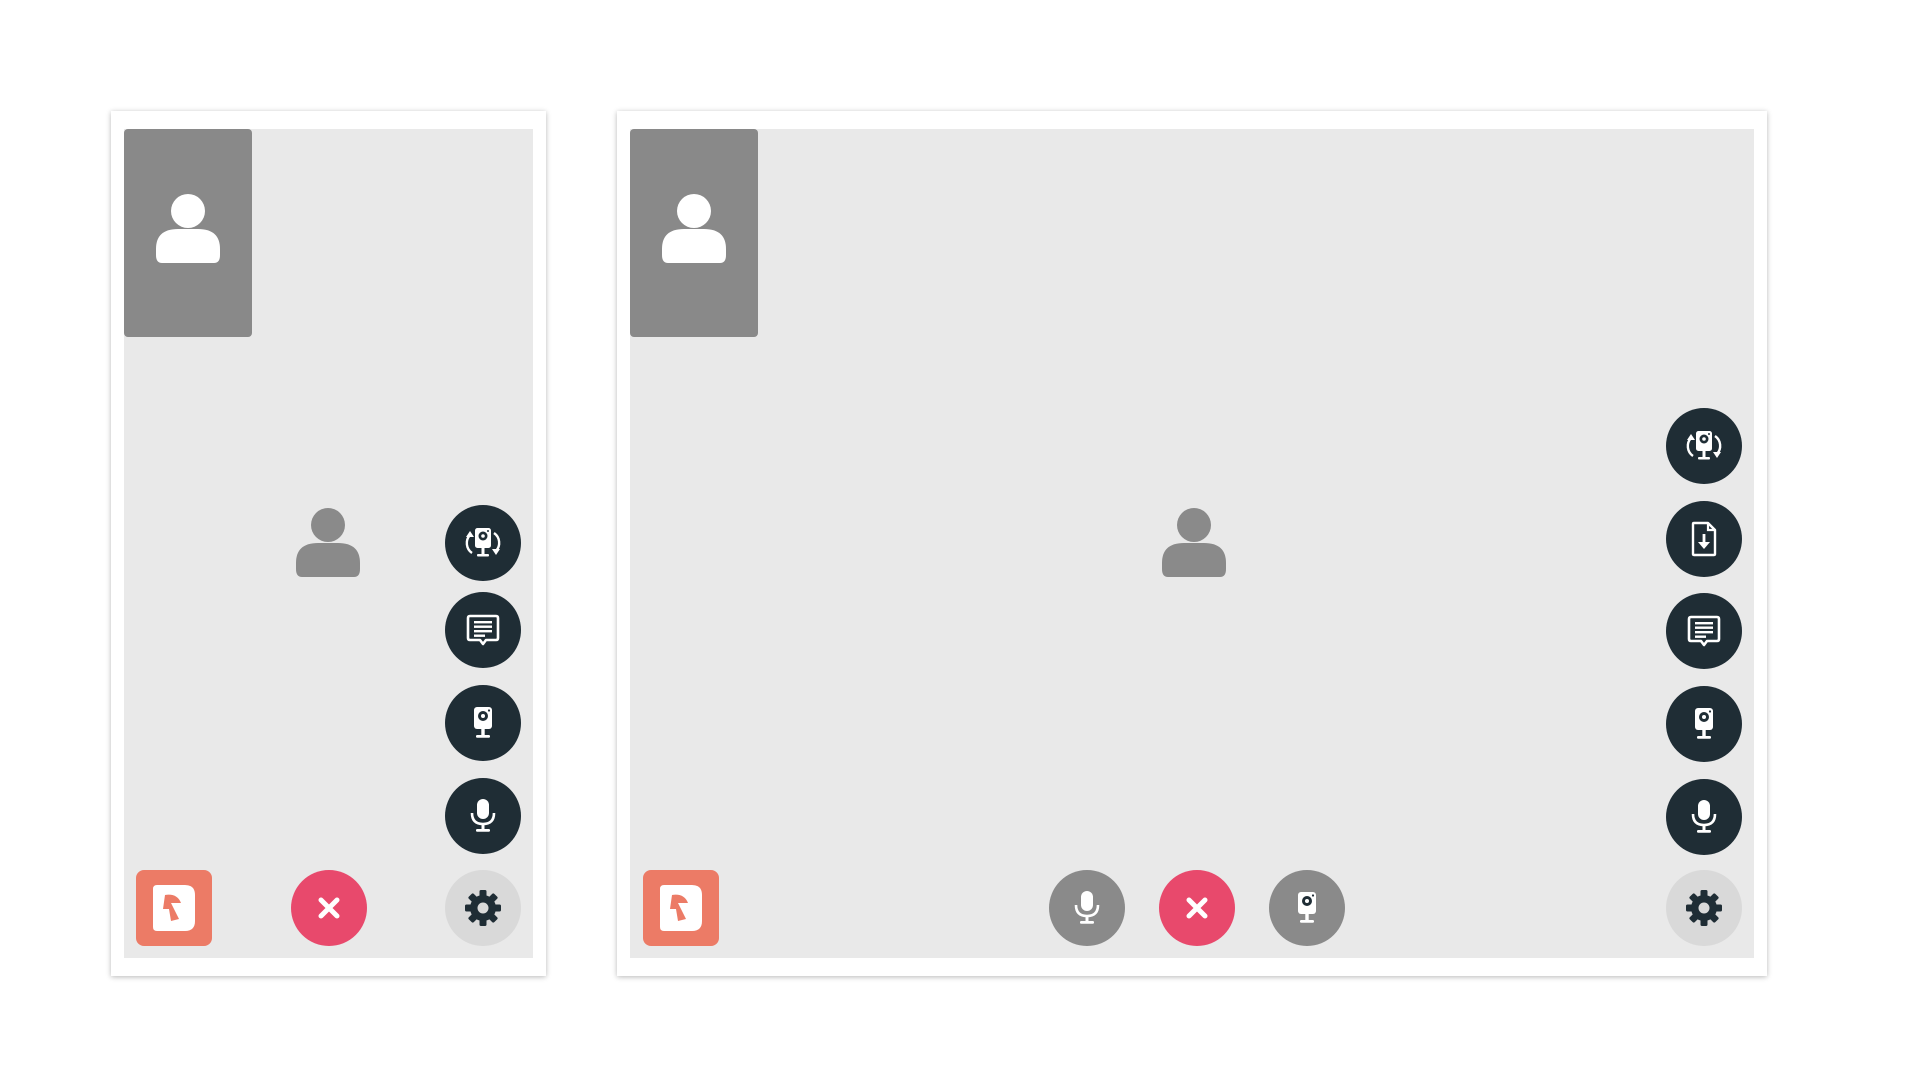 Image resolution: width=1920 pixels, height=1080 pixels. I want to click on file-download-button, so click(1704, 539).